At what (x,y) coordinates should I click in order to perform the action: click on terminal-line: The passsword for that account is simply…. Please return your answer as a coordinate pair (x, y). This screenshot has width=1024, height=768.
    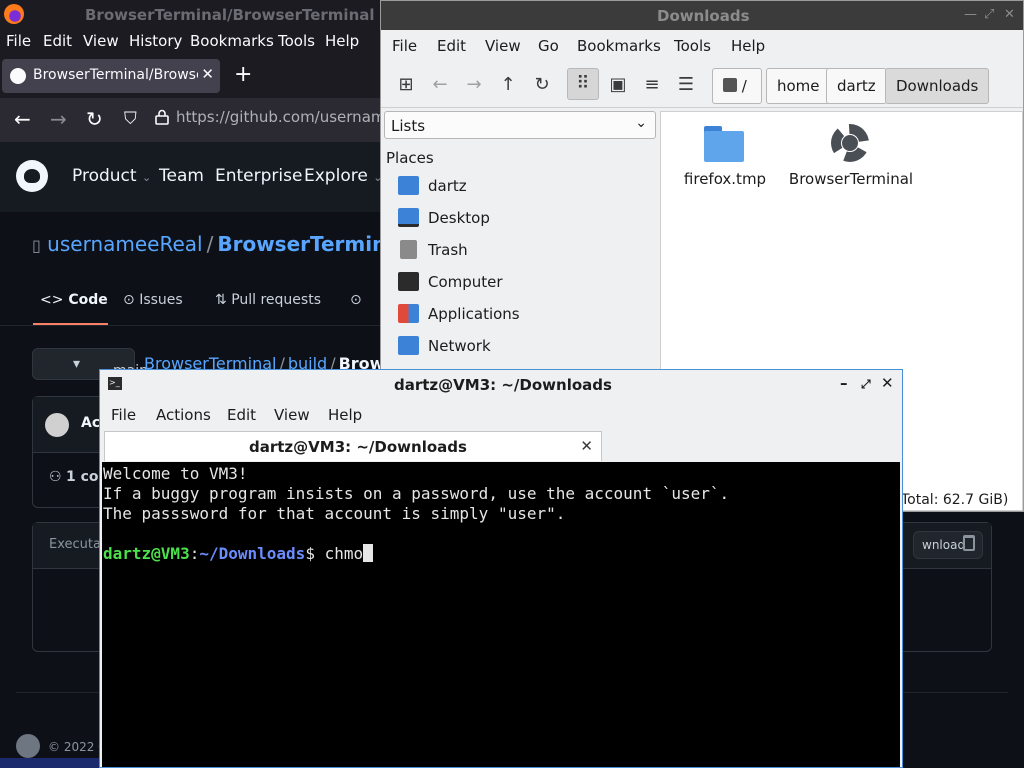
    Looking at the image, I should click on (334, 513).